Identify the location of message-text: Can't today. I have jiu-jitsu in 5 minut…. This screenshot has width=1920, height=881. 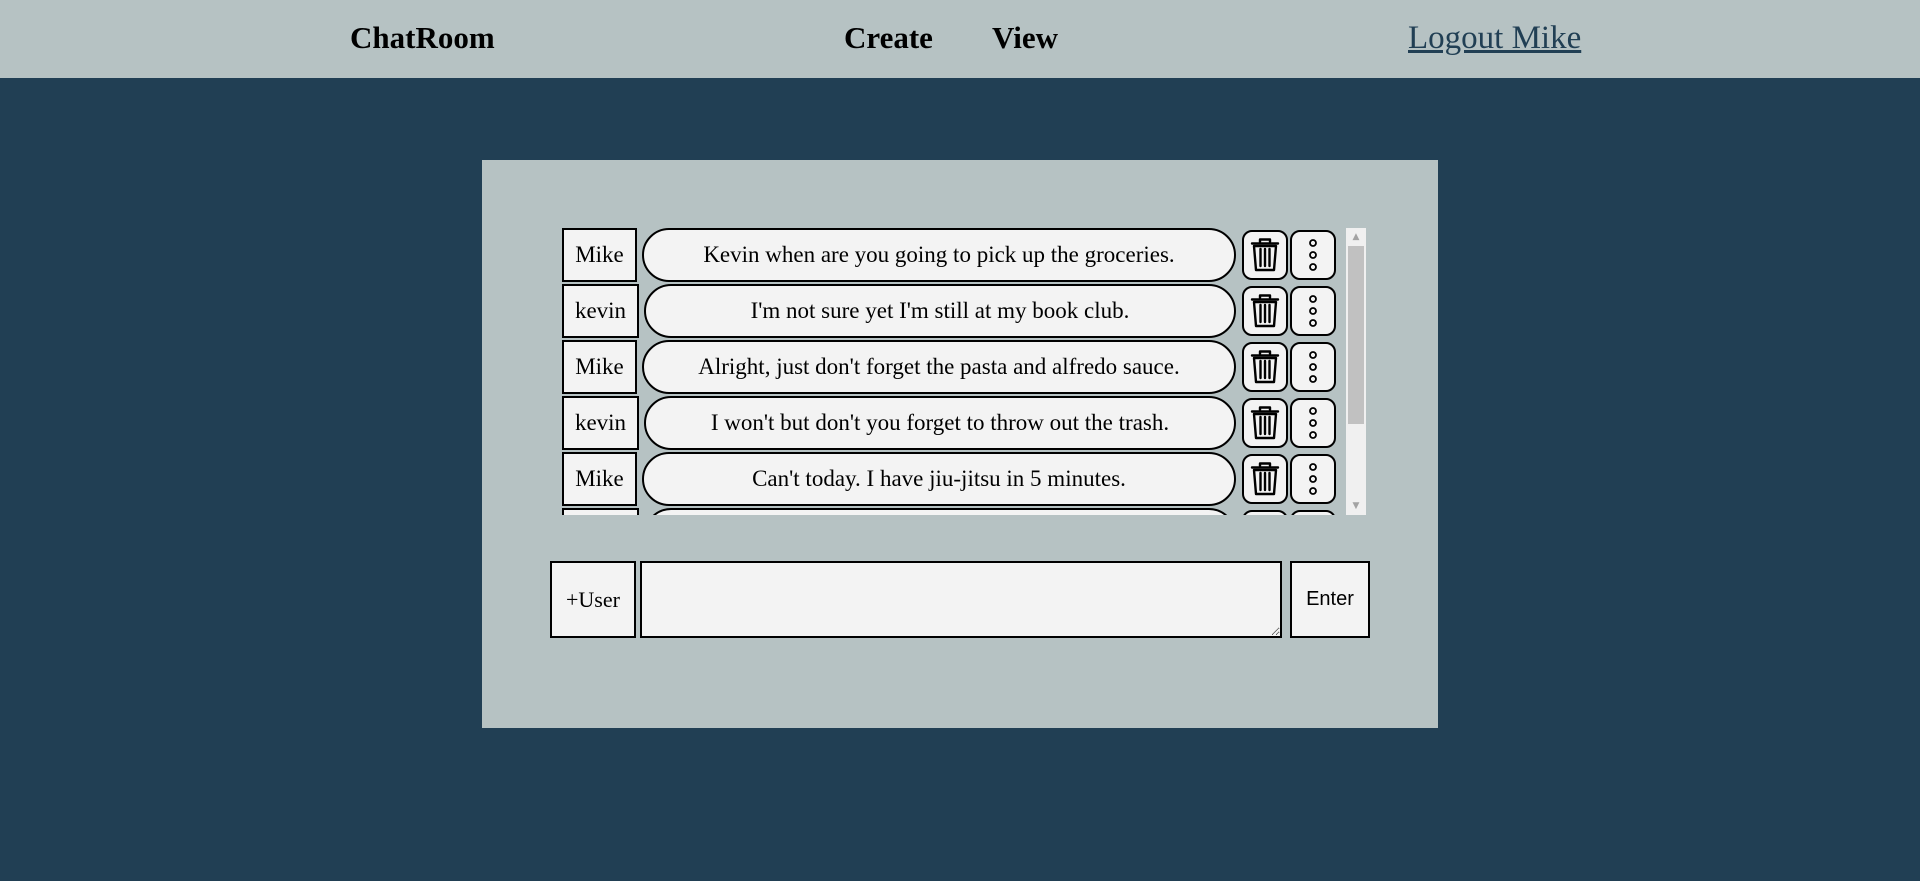
(939, 479).